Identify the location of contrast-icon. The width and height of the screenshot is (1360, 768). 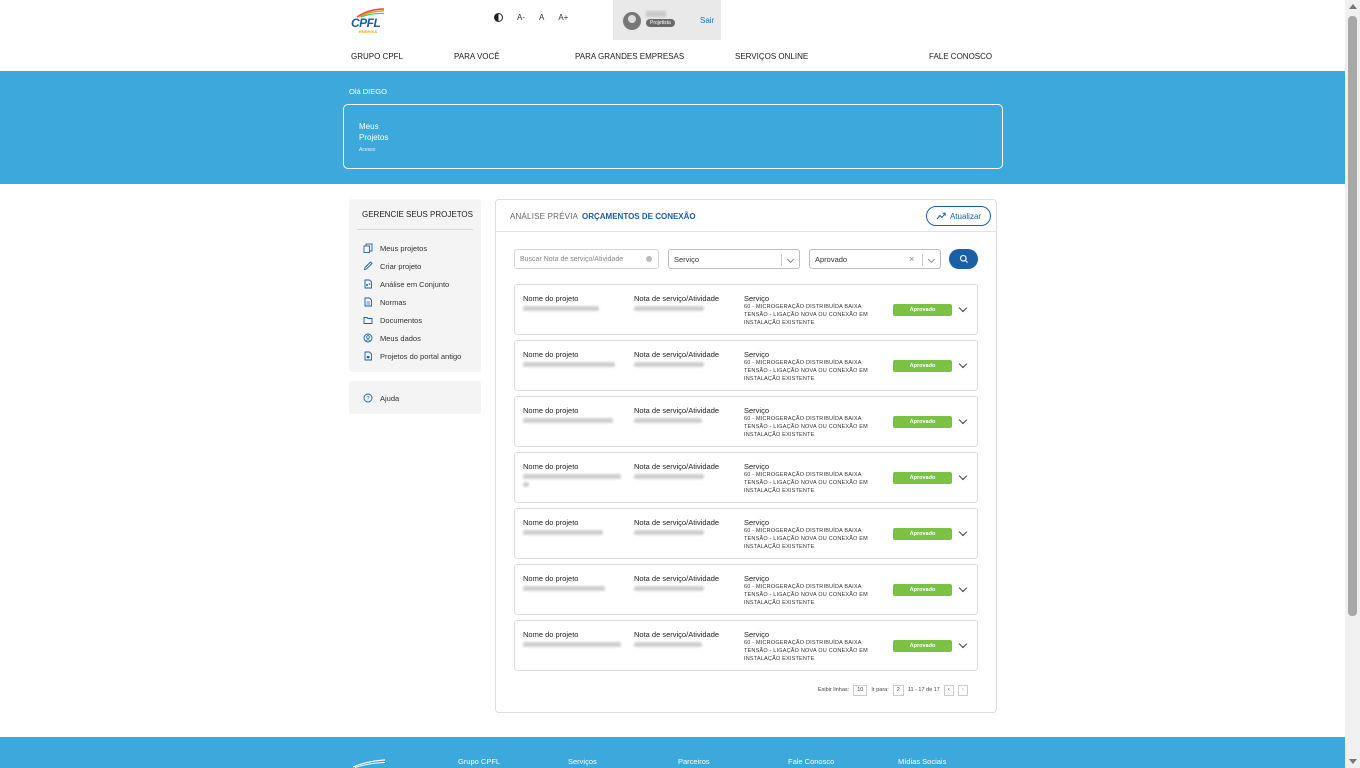
(498, 17).